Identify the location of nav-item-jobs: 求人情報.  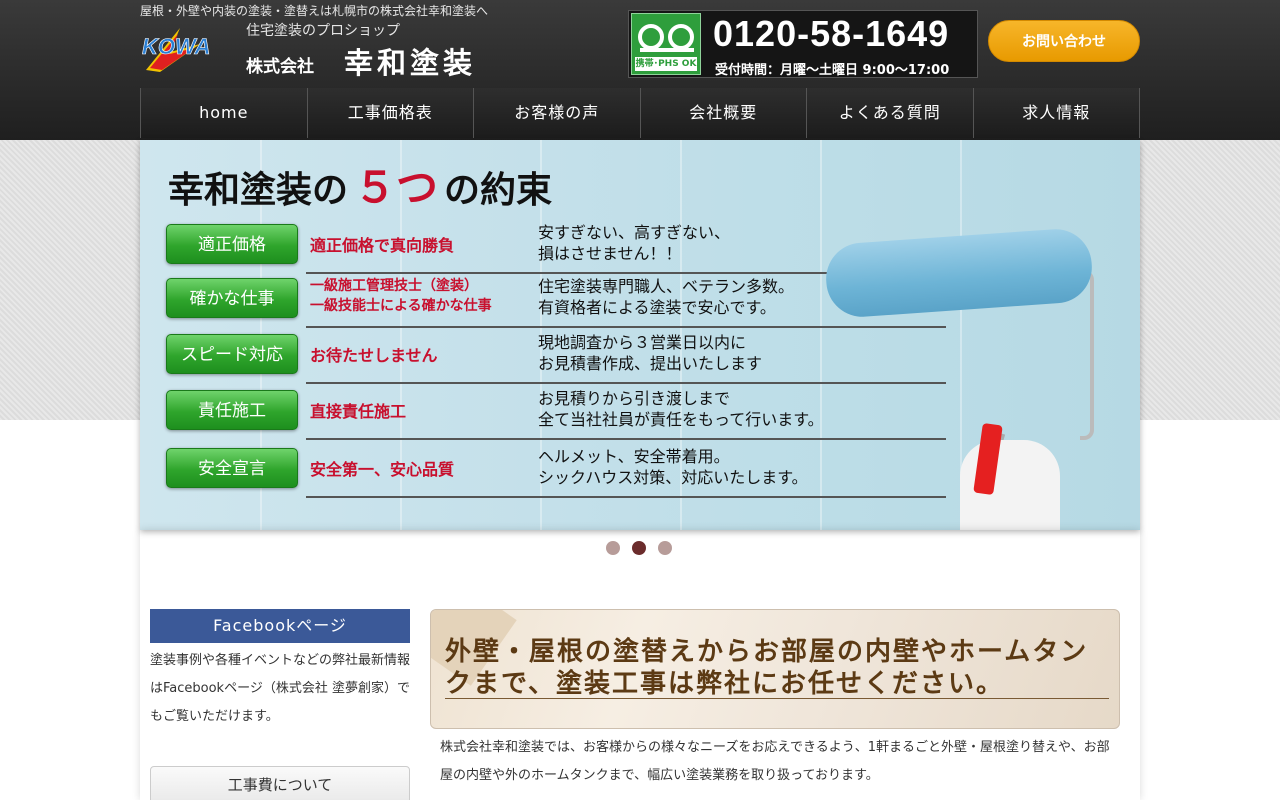
(1056, 113).